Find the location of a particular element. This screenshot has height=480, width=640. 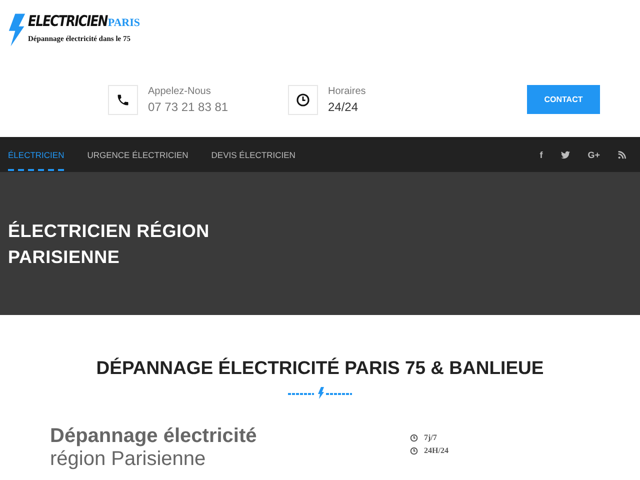

contact-value: 07 73 21 83 81 is located at coordinates (188, 107).